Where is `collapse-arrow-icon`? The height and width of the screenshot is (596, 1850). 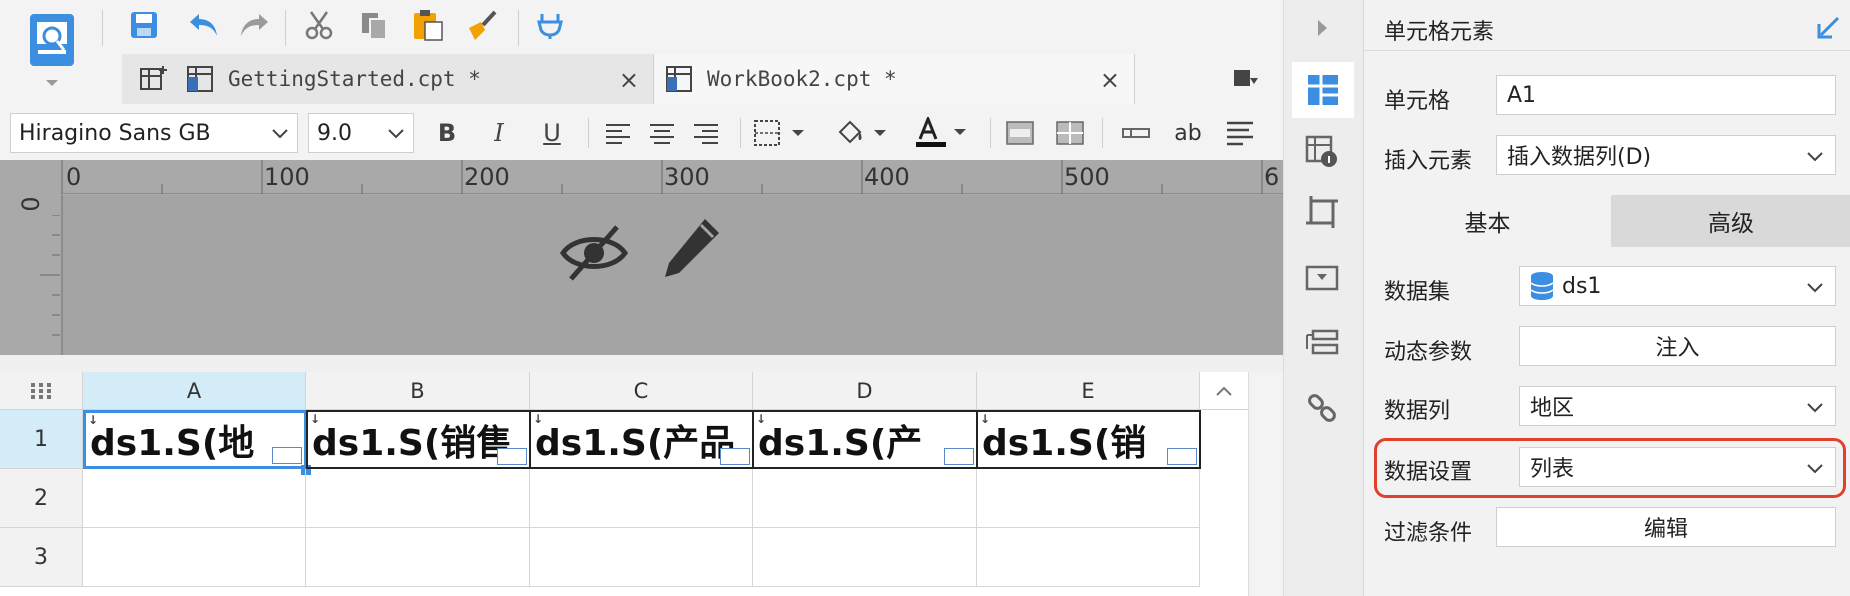
collapse-arrow-icon is located at coordinates (1322, 28).